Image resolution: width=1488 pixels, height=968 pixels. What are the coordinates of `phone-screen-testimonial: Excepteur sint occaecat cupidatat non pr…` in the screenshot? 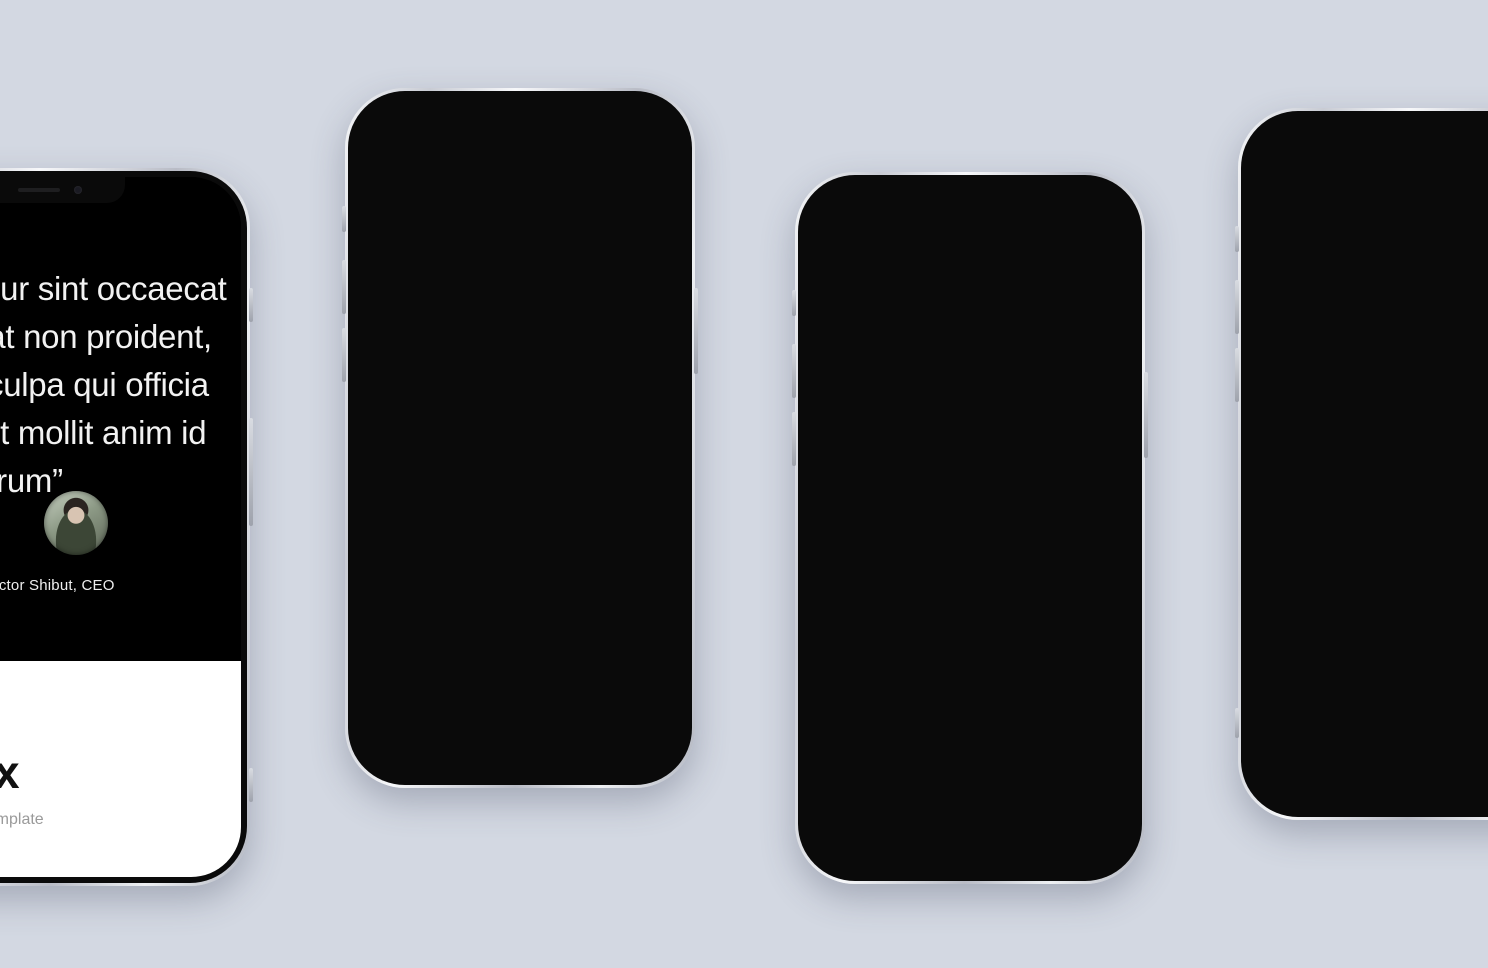 It's located at (120, 527).